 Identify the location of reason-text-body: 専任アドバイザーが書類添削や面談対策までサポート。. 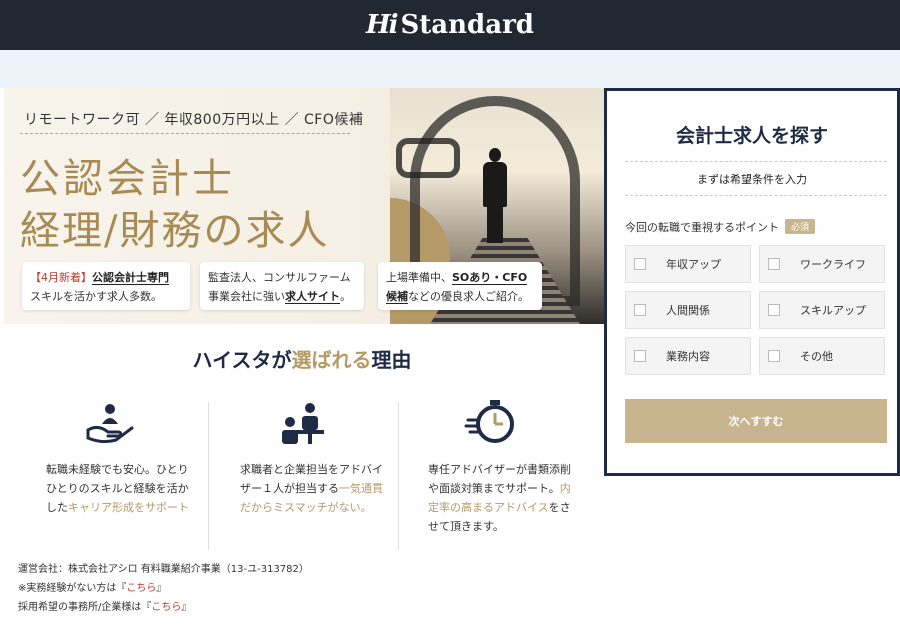
(499, 479).